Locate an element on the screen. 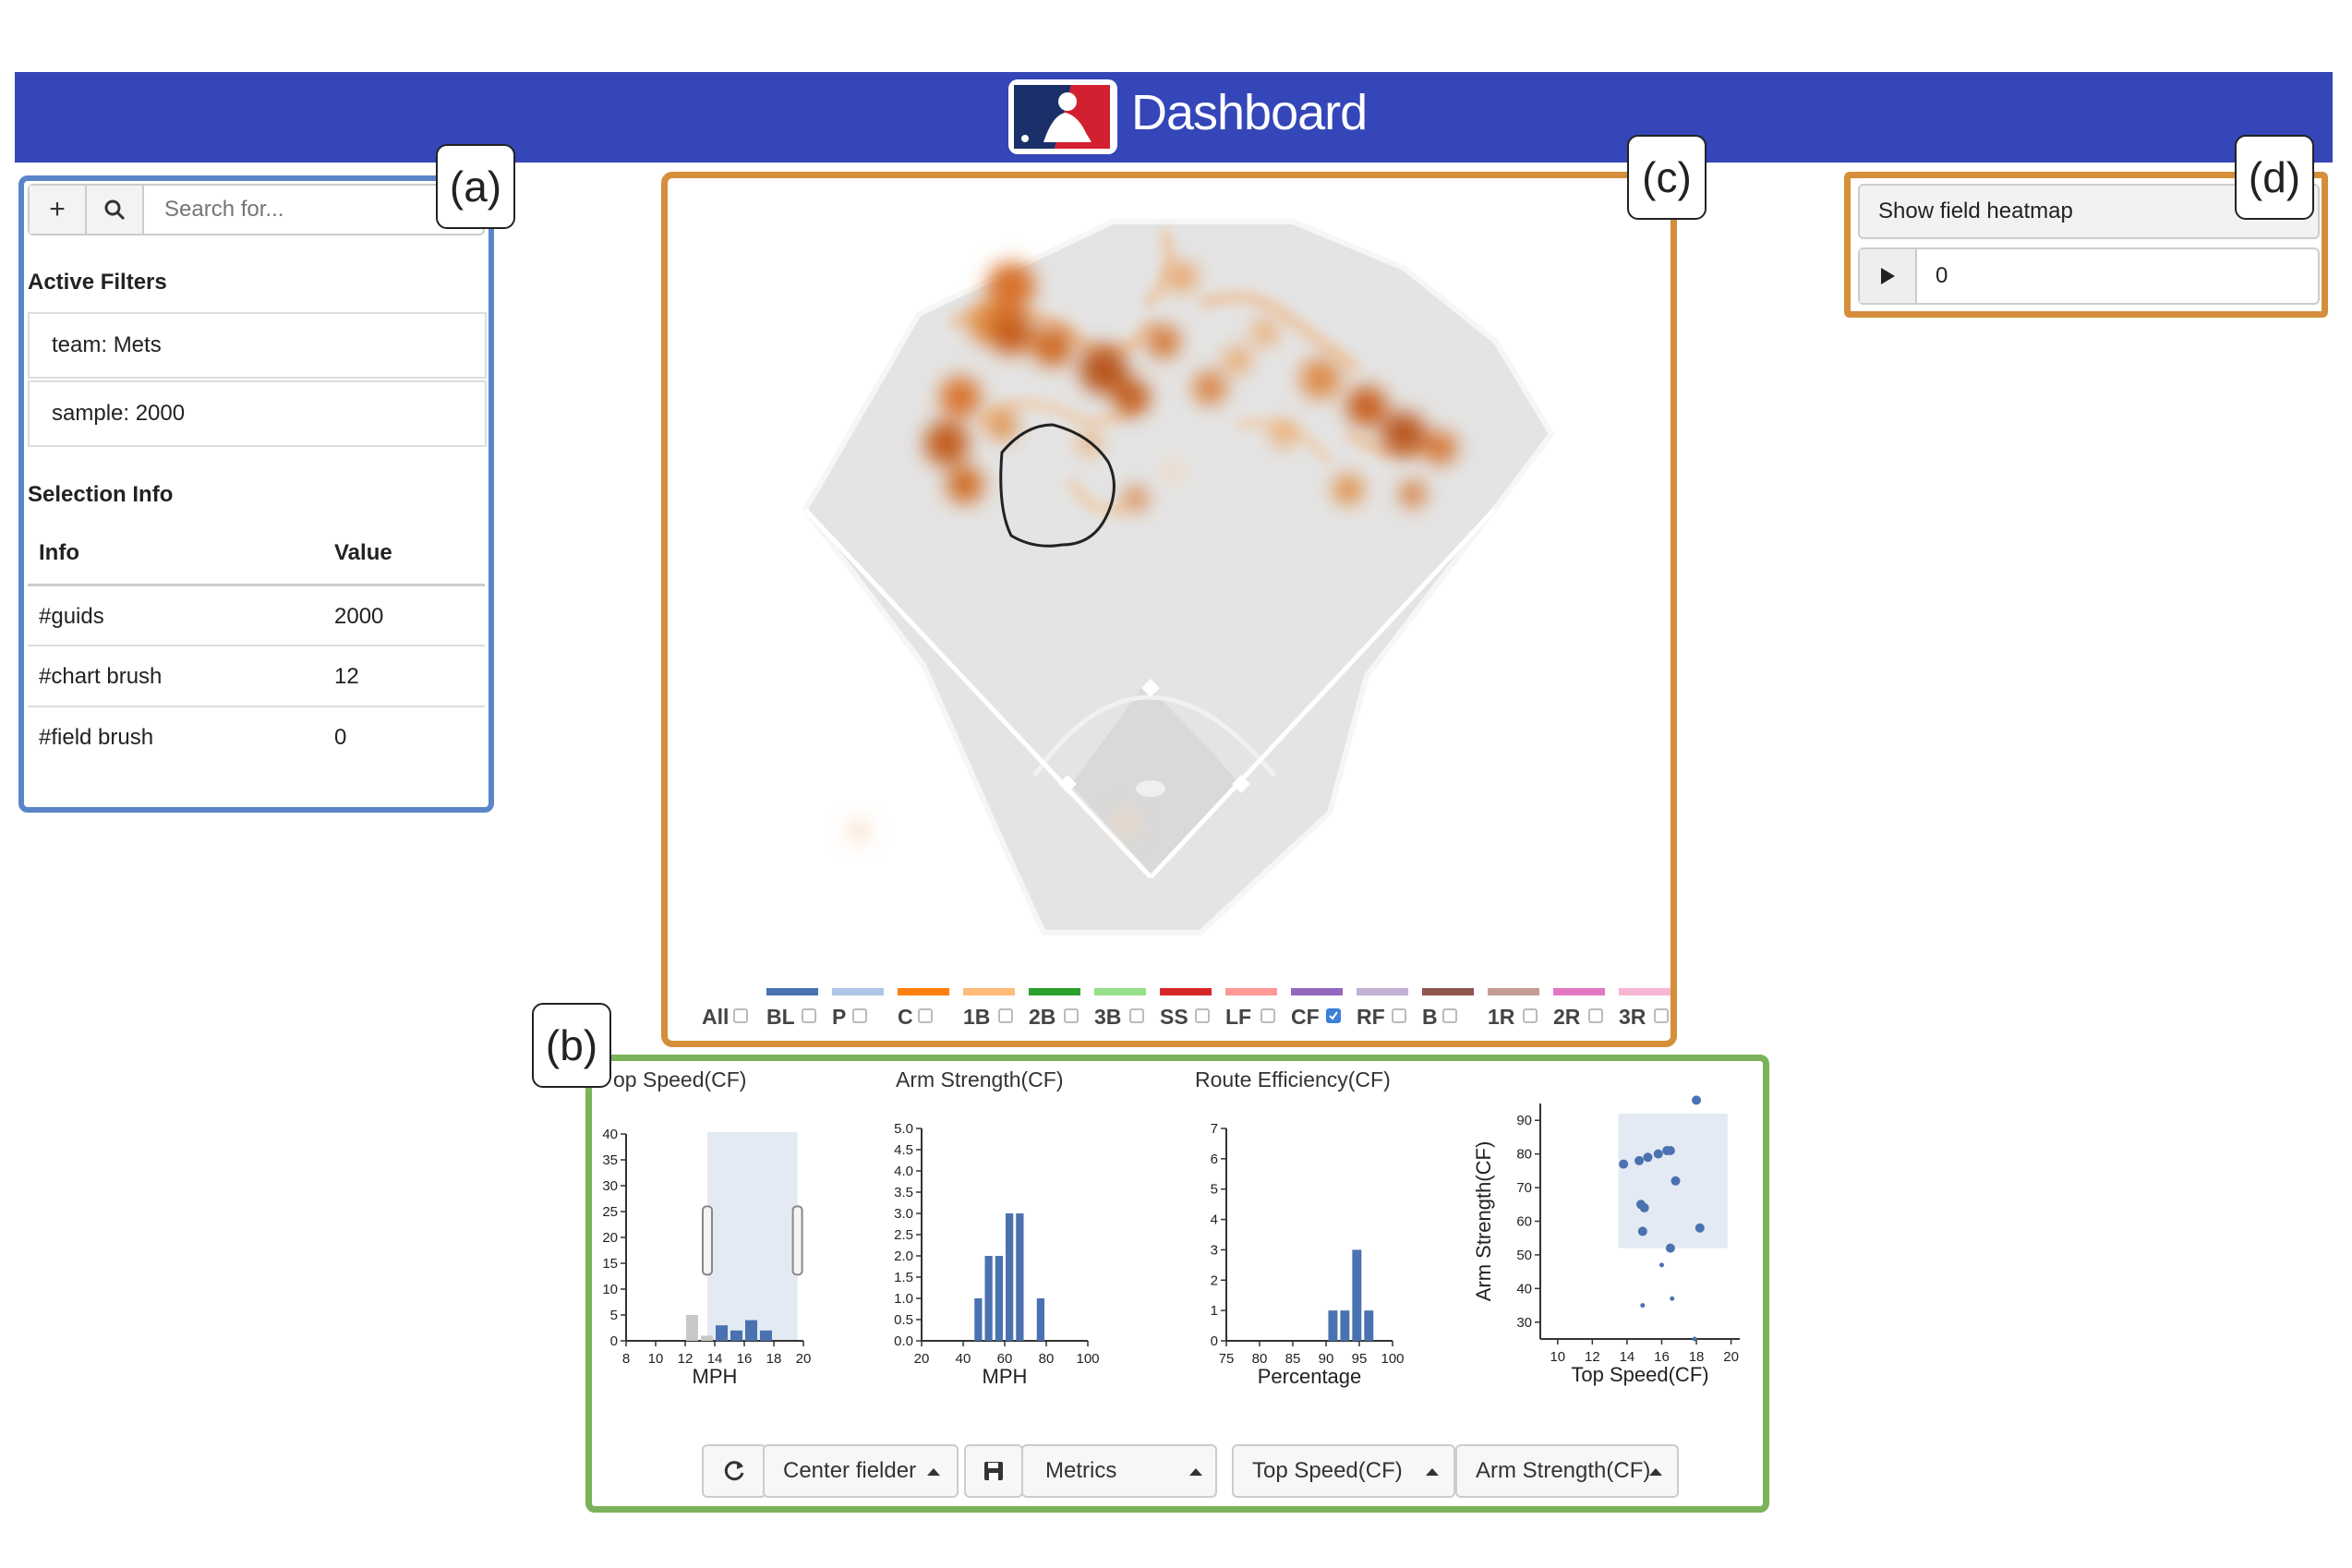 This screenshot has height=1568, width=2352. refresh-button is located at coordinates (734, 1471).